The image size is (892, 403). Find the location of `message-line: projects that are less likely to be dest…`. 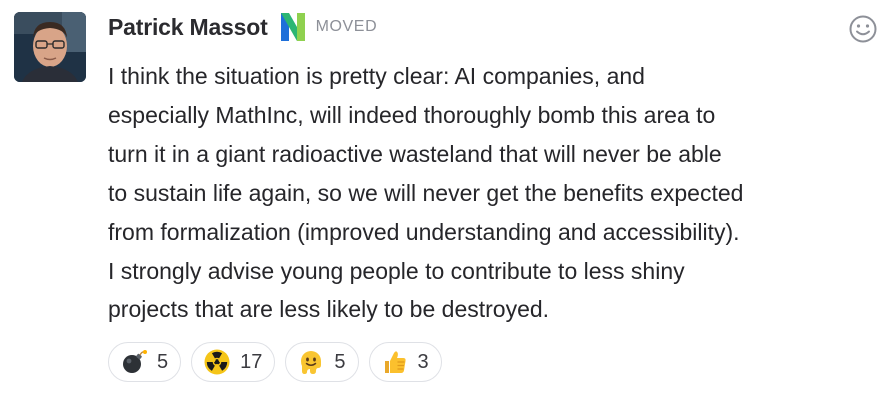

message-line: projects that are less likely to be dest… is located at coordinates (329, 309).